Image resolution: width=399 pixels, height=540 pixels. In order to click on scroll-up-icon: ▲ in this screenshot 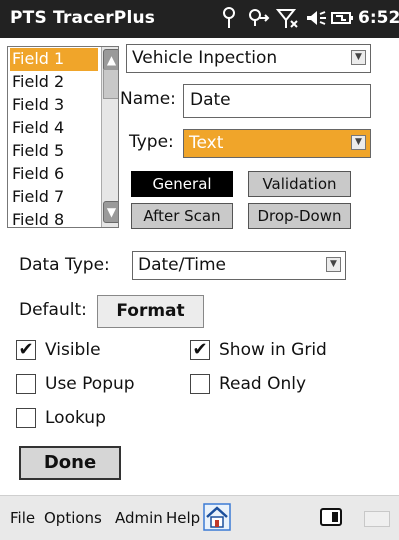, I will do `click(110, 60)`.